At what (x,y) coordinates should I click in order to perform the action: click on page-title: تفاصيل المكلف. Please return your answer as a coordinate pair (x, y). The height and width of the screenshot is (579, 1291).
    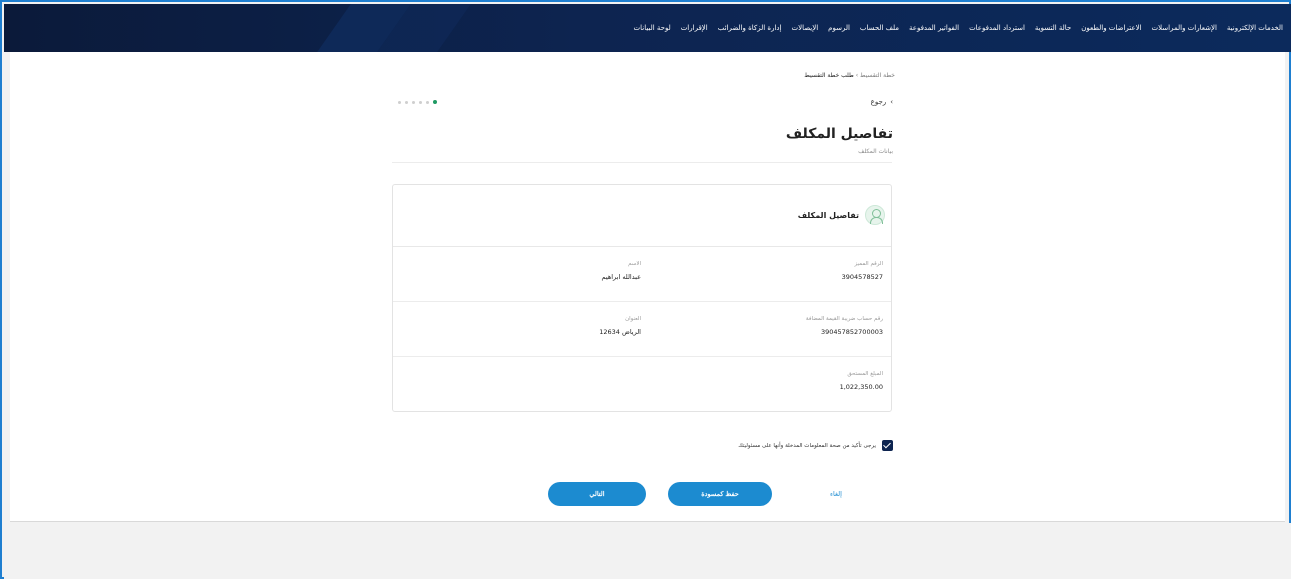
    Looking at the image, I should click on (839, 134).